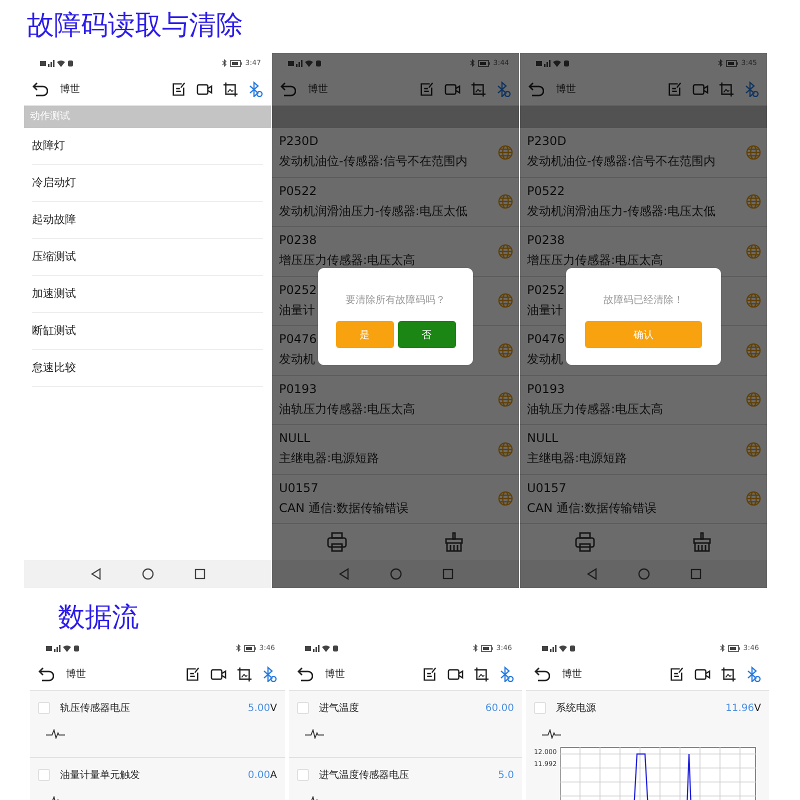 This screenshot has height=800, width=800. I want to click on fault-code: P0252, so click(298, 289).